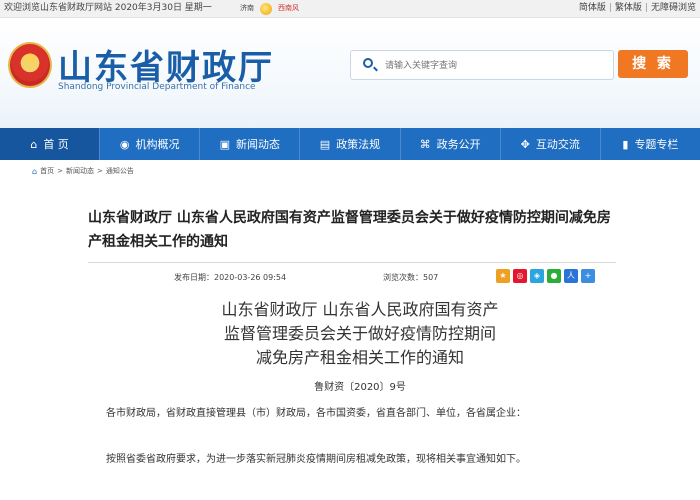 This screenshot has height=500, width=700. I want to click on nav-item-home: ⌂ 首 页, so click(50, 144).